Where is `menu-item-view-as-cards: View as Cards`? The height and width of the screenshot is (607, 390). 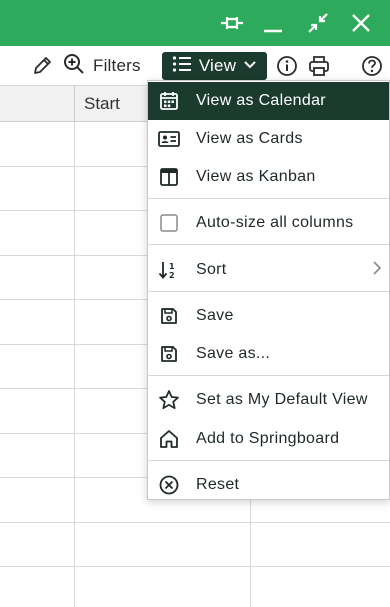 menu-item-view-as-cards: View as Cards is located at coordinates (268, 139).